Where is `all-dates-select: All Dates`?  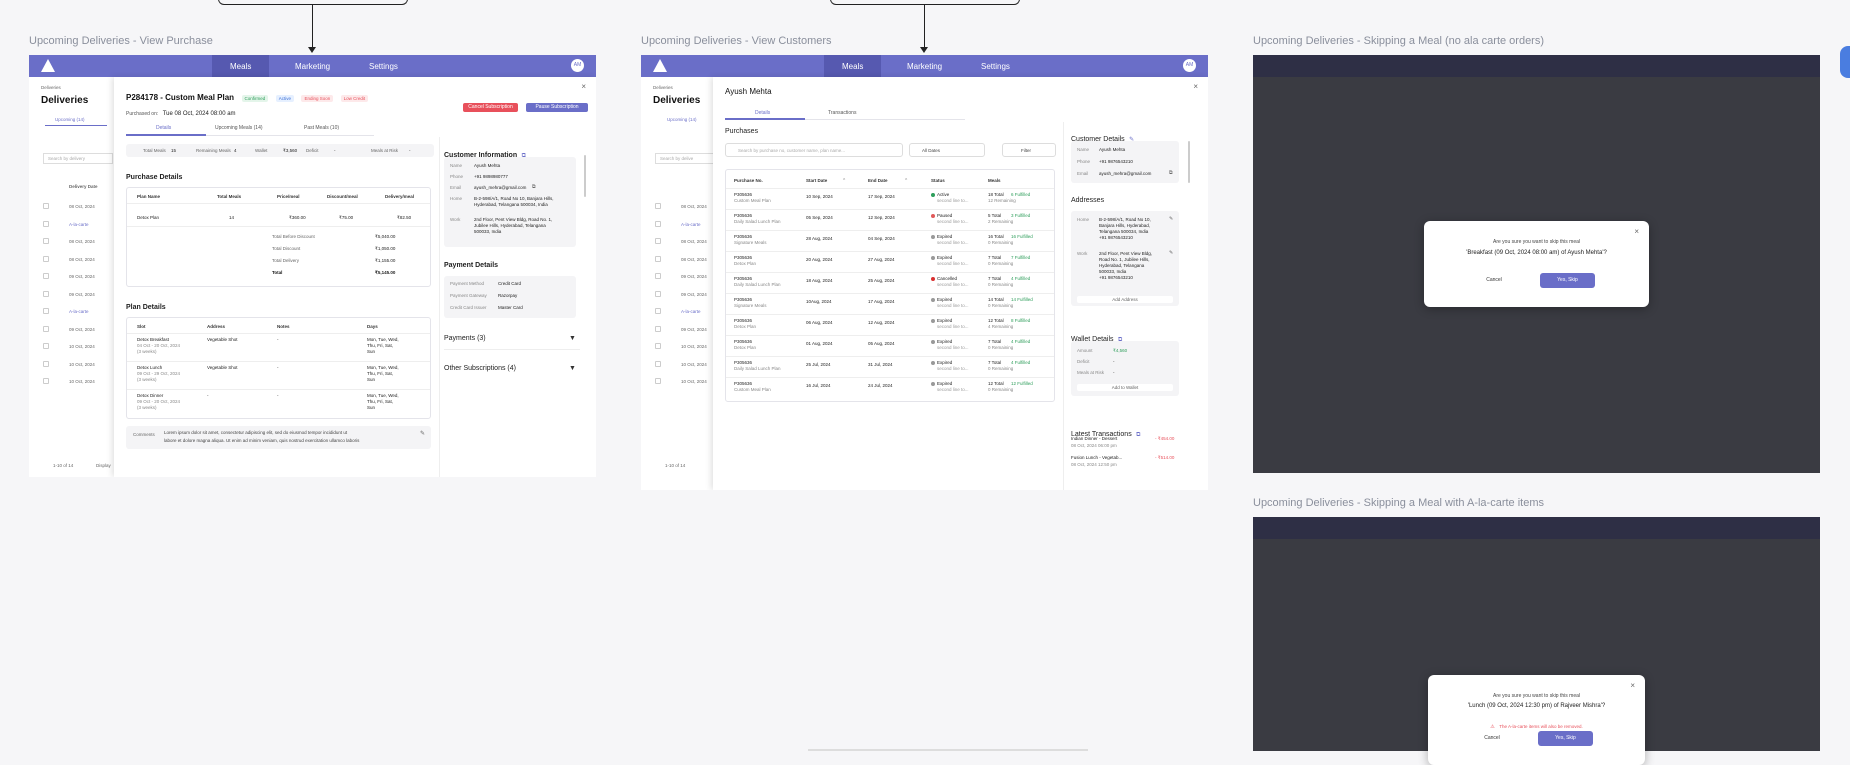
all-dates-select: All Dates is located at coordinates (947, 150).